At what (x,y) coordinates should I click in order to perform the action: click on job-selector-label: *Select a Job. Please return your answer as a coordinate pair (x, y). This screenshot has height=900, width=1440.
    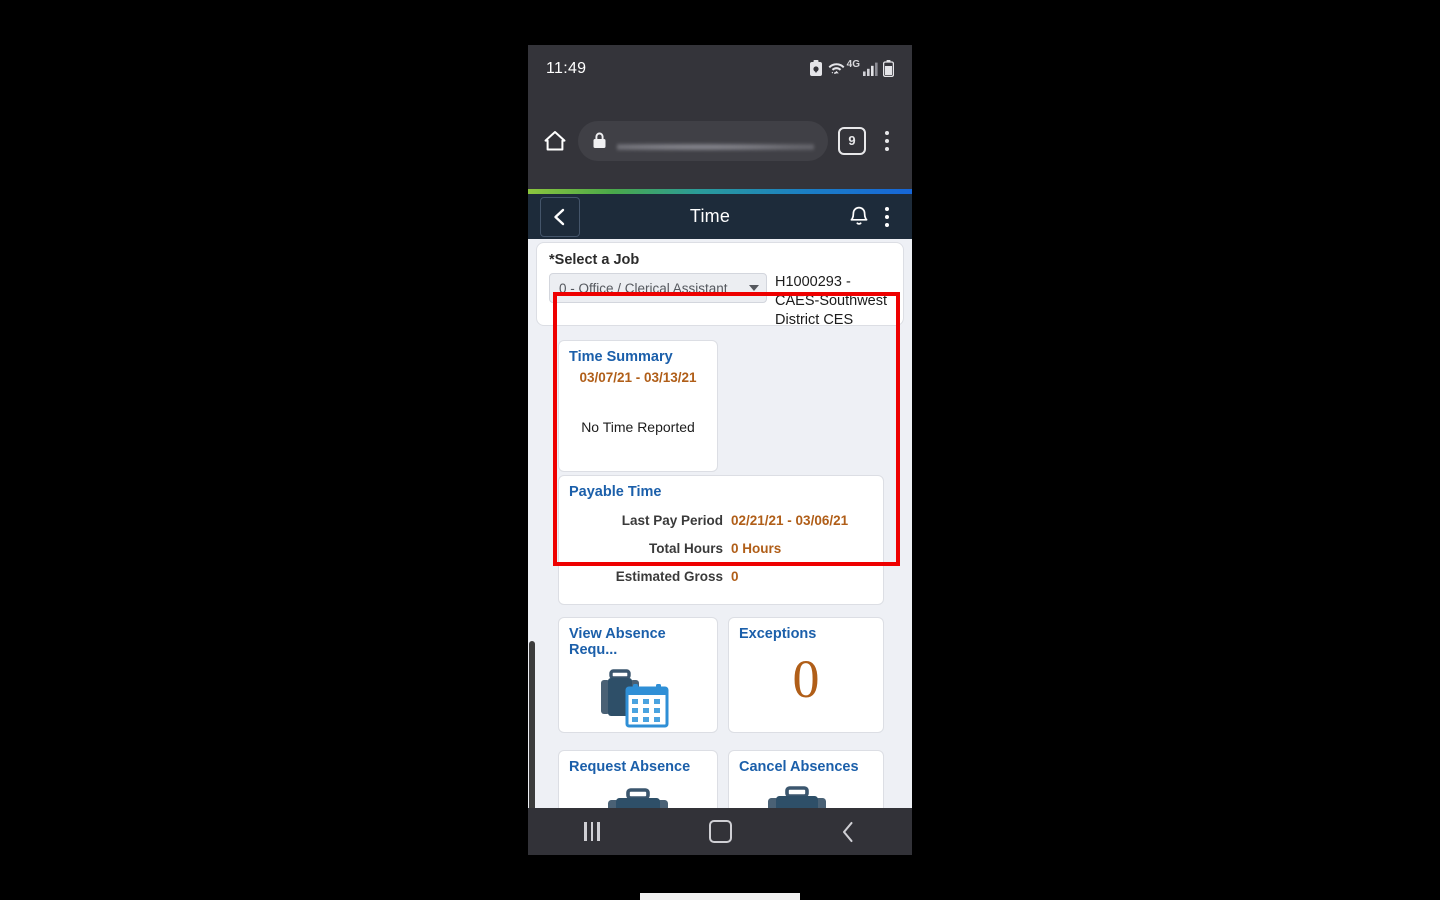
    Looking at the image, I should click on (594, 260).